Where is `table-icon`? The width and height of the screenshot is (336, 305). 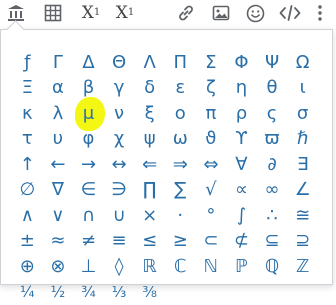
table-icon is located at coordinates (53, 13).